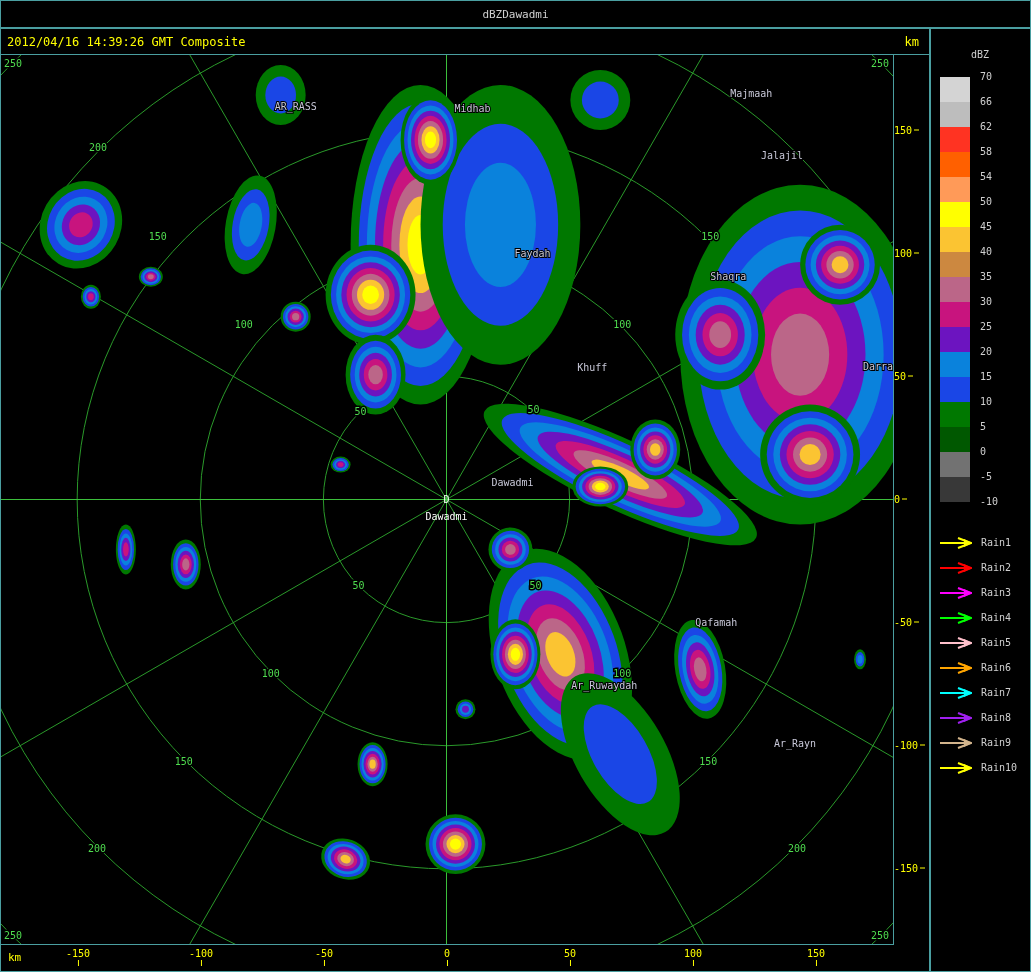  I want to click on track-label: Rain1, so click(996, 542).